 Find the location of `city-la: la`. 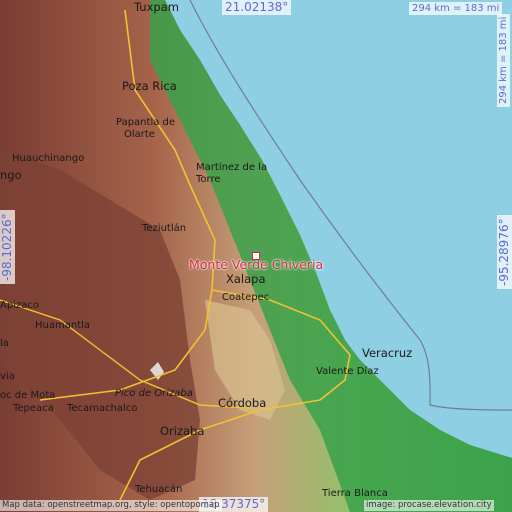

city-la: la is located at coordinates (4, 343).